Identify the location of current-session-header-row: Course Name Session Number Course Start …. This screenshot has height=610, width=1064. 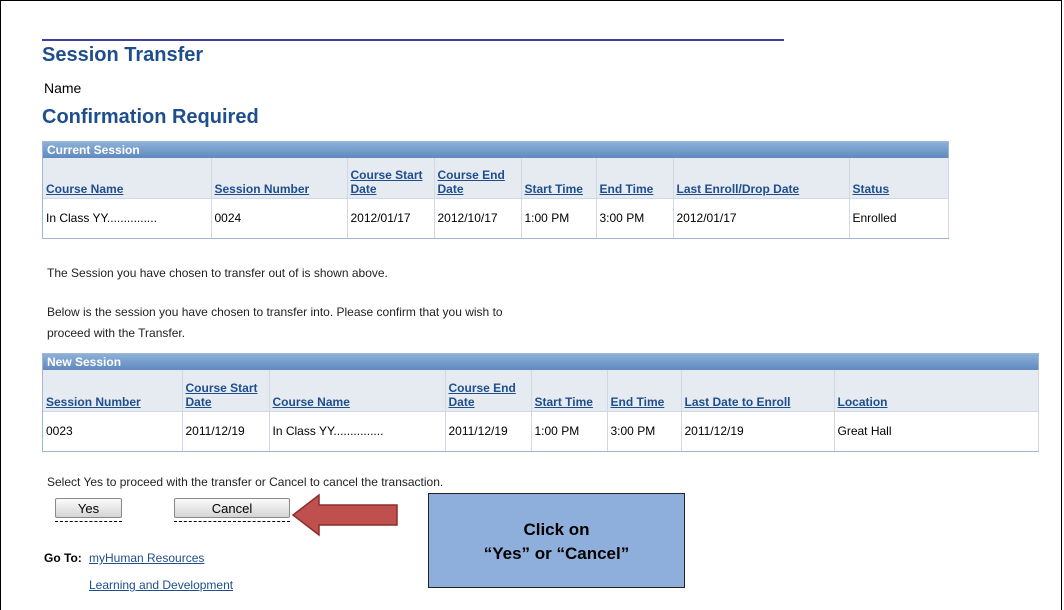
(496, 178).